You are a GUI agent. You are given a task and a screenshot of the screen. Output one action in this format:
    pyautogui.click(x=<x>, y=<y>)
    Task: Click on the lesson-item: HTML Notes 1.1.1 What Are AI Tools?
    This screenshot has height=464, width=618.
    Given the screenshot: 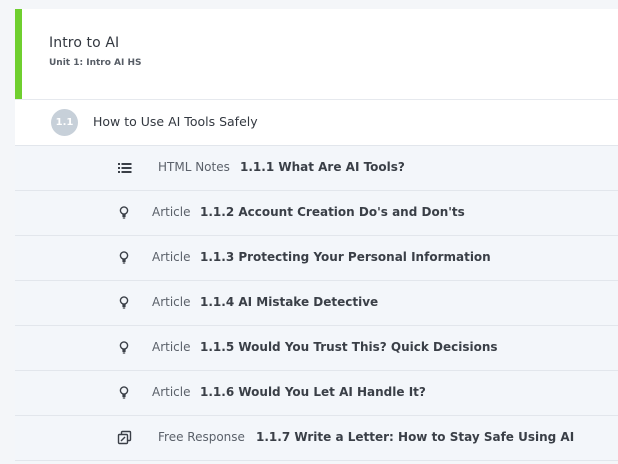 What is the action you would take?
    pyautogui.click(x=316, y=168)
    